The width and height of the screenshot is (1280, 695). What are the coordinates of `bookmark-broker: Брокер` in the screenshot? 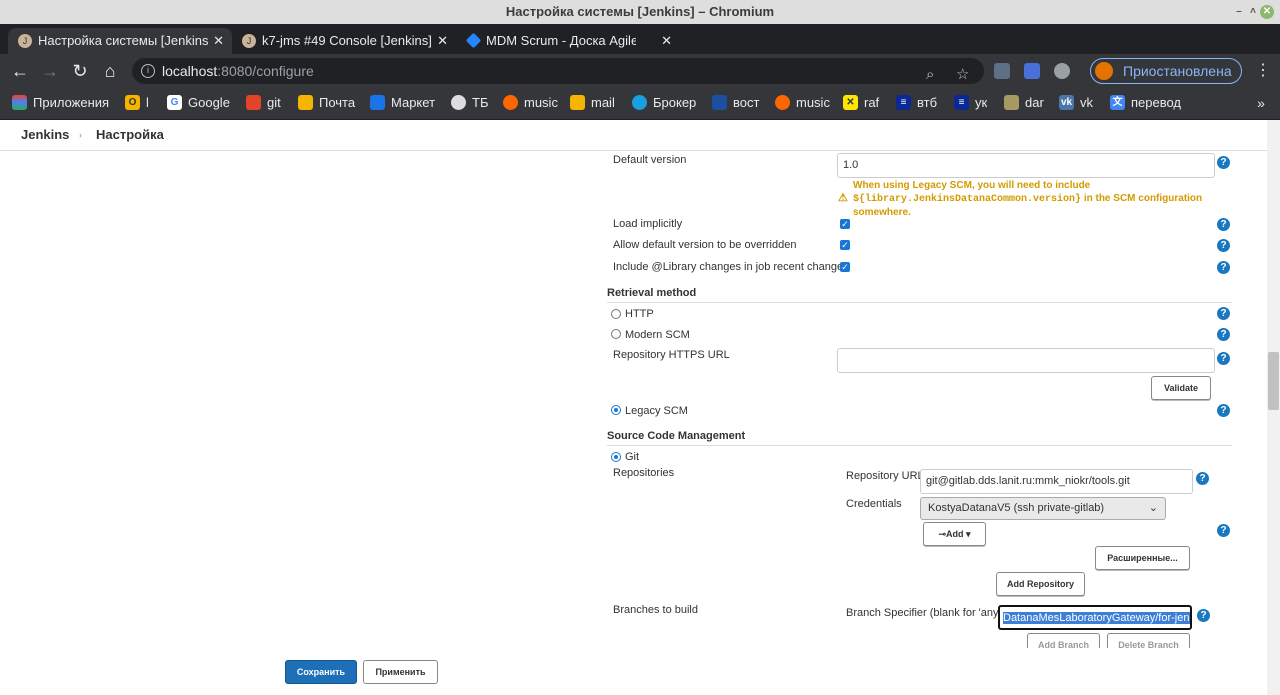 It's located at (664, 103).